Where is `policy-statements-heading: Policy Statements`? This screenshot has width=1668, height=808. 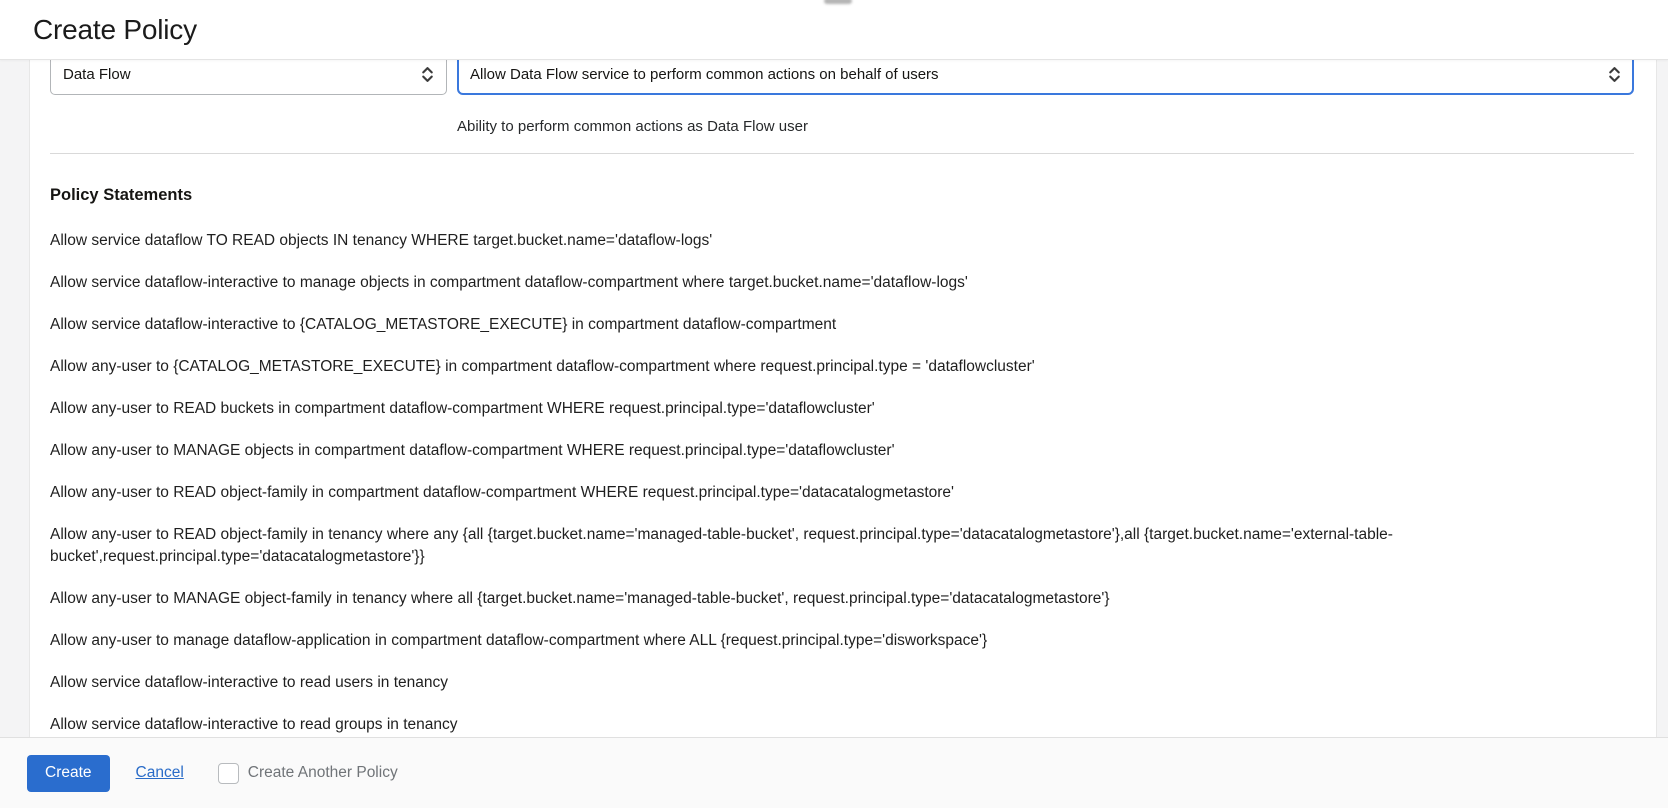 policy-statements-heading: Policy Statements is located at coordinates (121, 195).